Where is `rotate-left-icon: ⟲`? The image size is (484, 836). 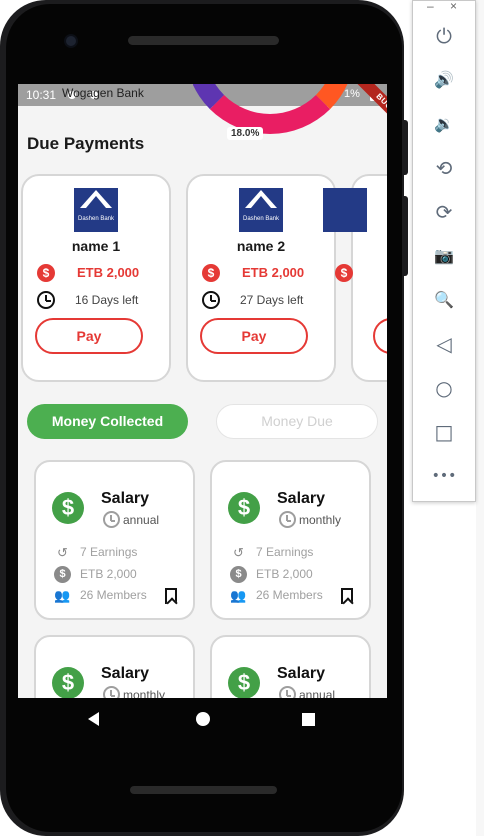 rotate-left-icon: ⟲ is located at coordinates (444, 168).